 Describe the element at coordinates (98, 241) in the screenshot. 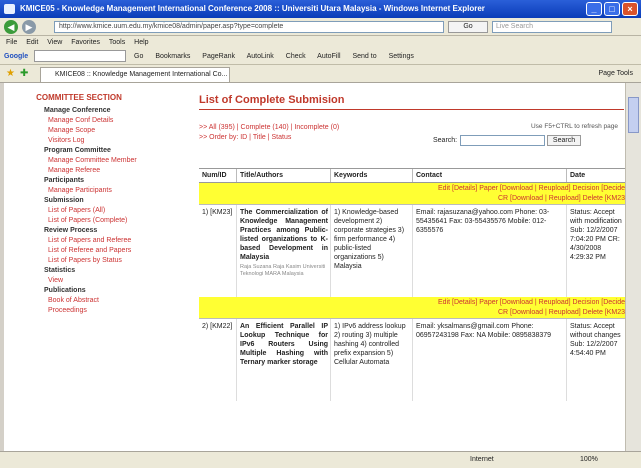

I see `sidebar-link-papers-referee: List of Papers and Referee` at that location.